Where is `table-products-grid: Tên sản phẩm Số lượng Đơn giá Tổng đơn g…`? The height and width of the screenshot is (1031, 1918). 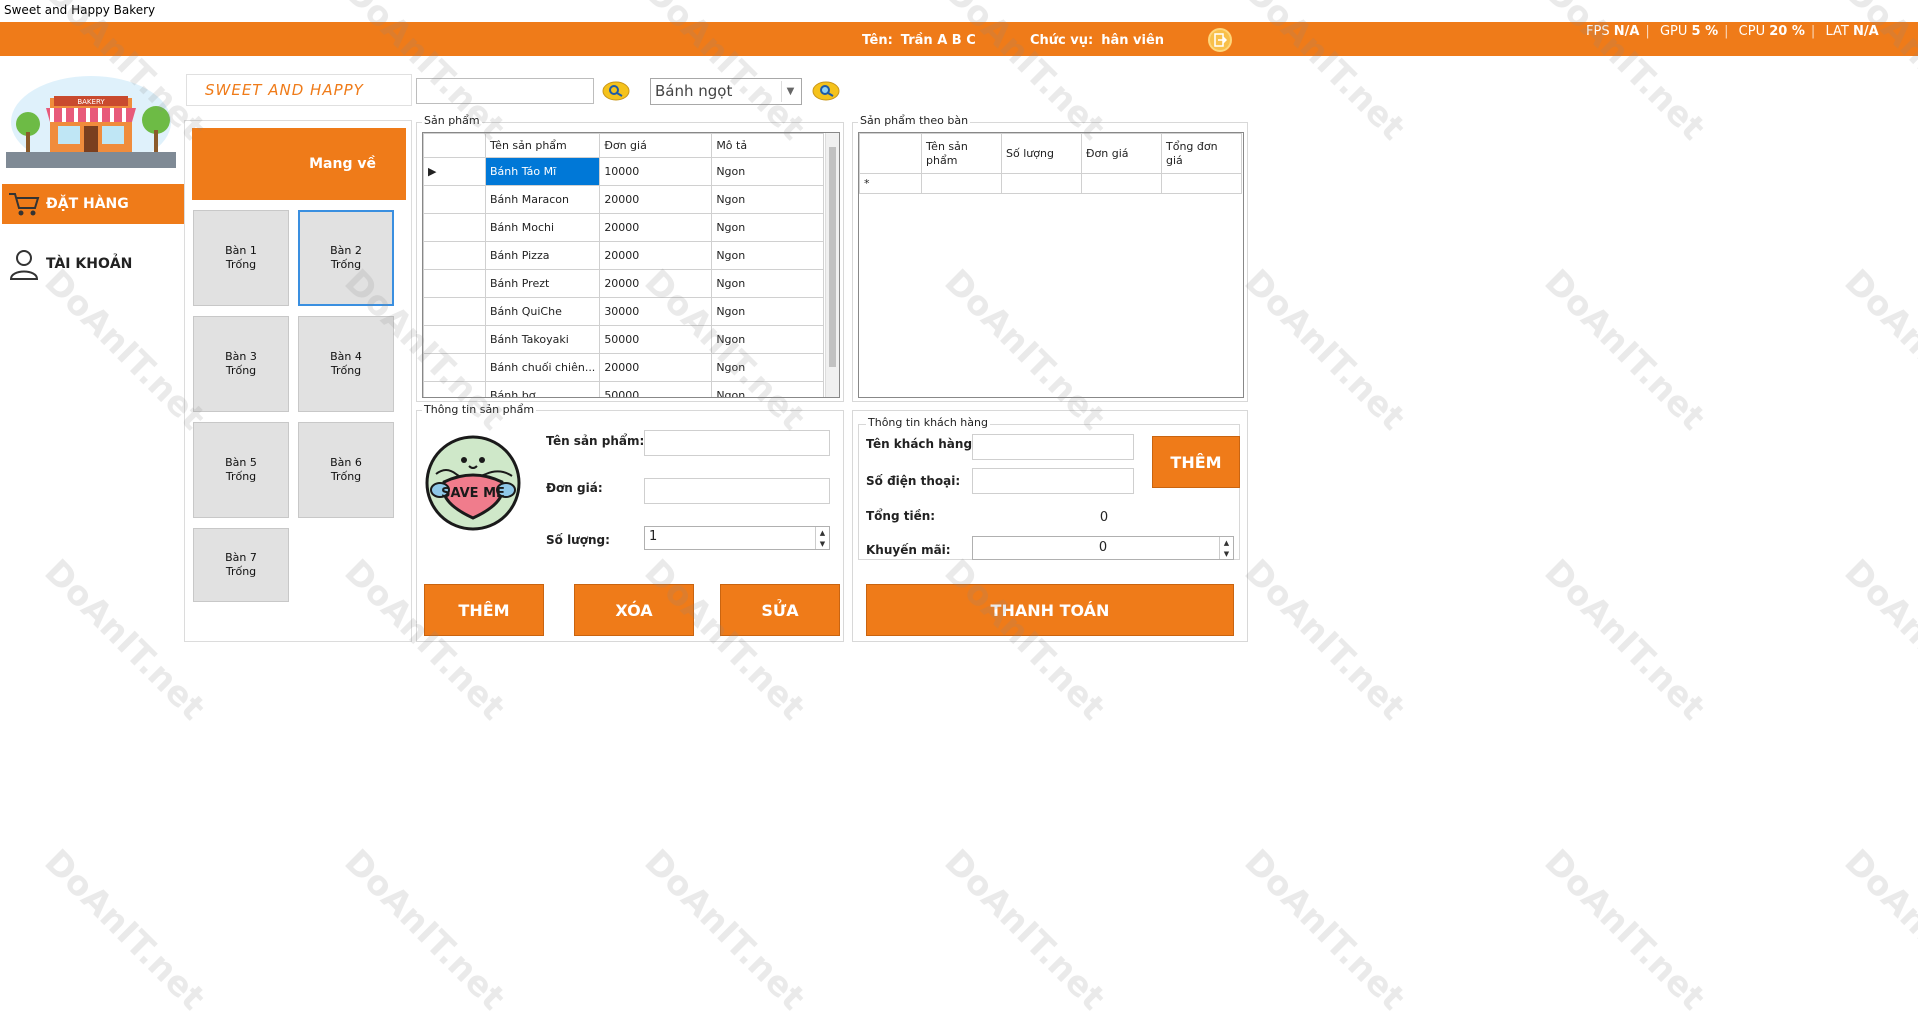
table-products-grid: Tên sản phẩm Số lượng Đơn giá Tổng đơn g… is located at coordinates (1051, 265).